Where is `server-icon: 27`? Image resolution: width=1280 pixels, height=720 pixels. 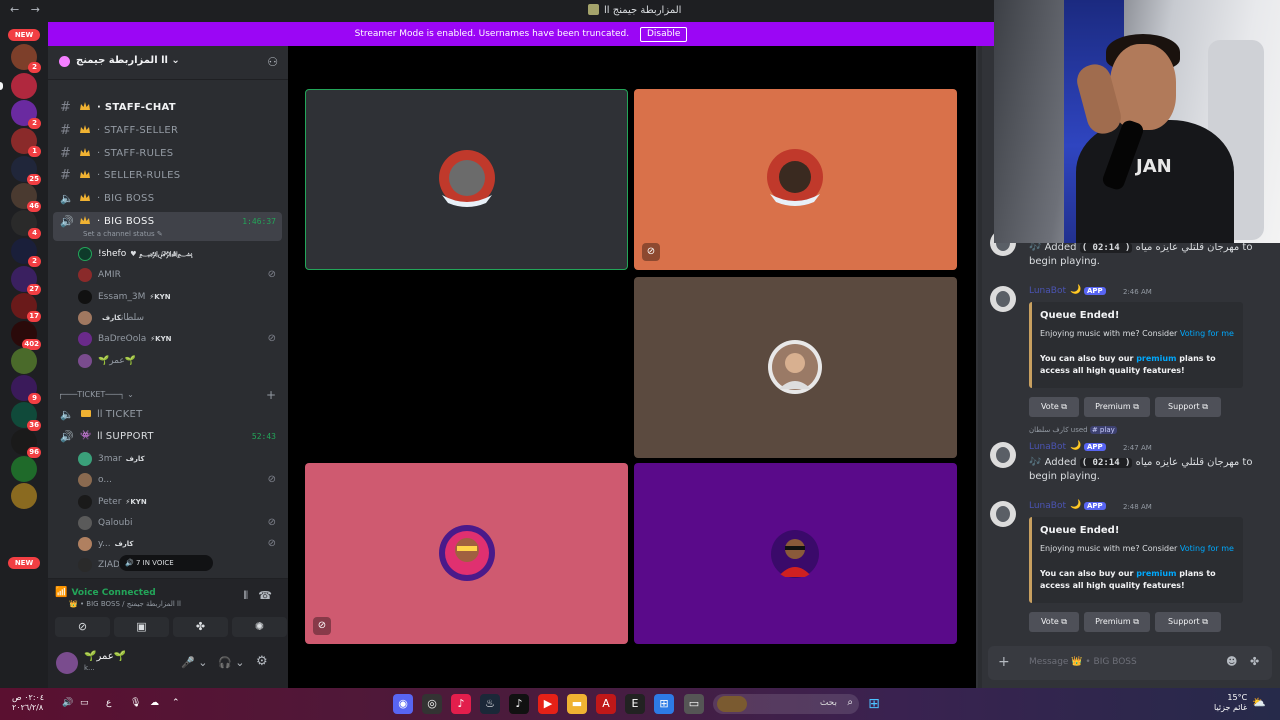 server-icon: 27 is located at coordinates (26, 280).